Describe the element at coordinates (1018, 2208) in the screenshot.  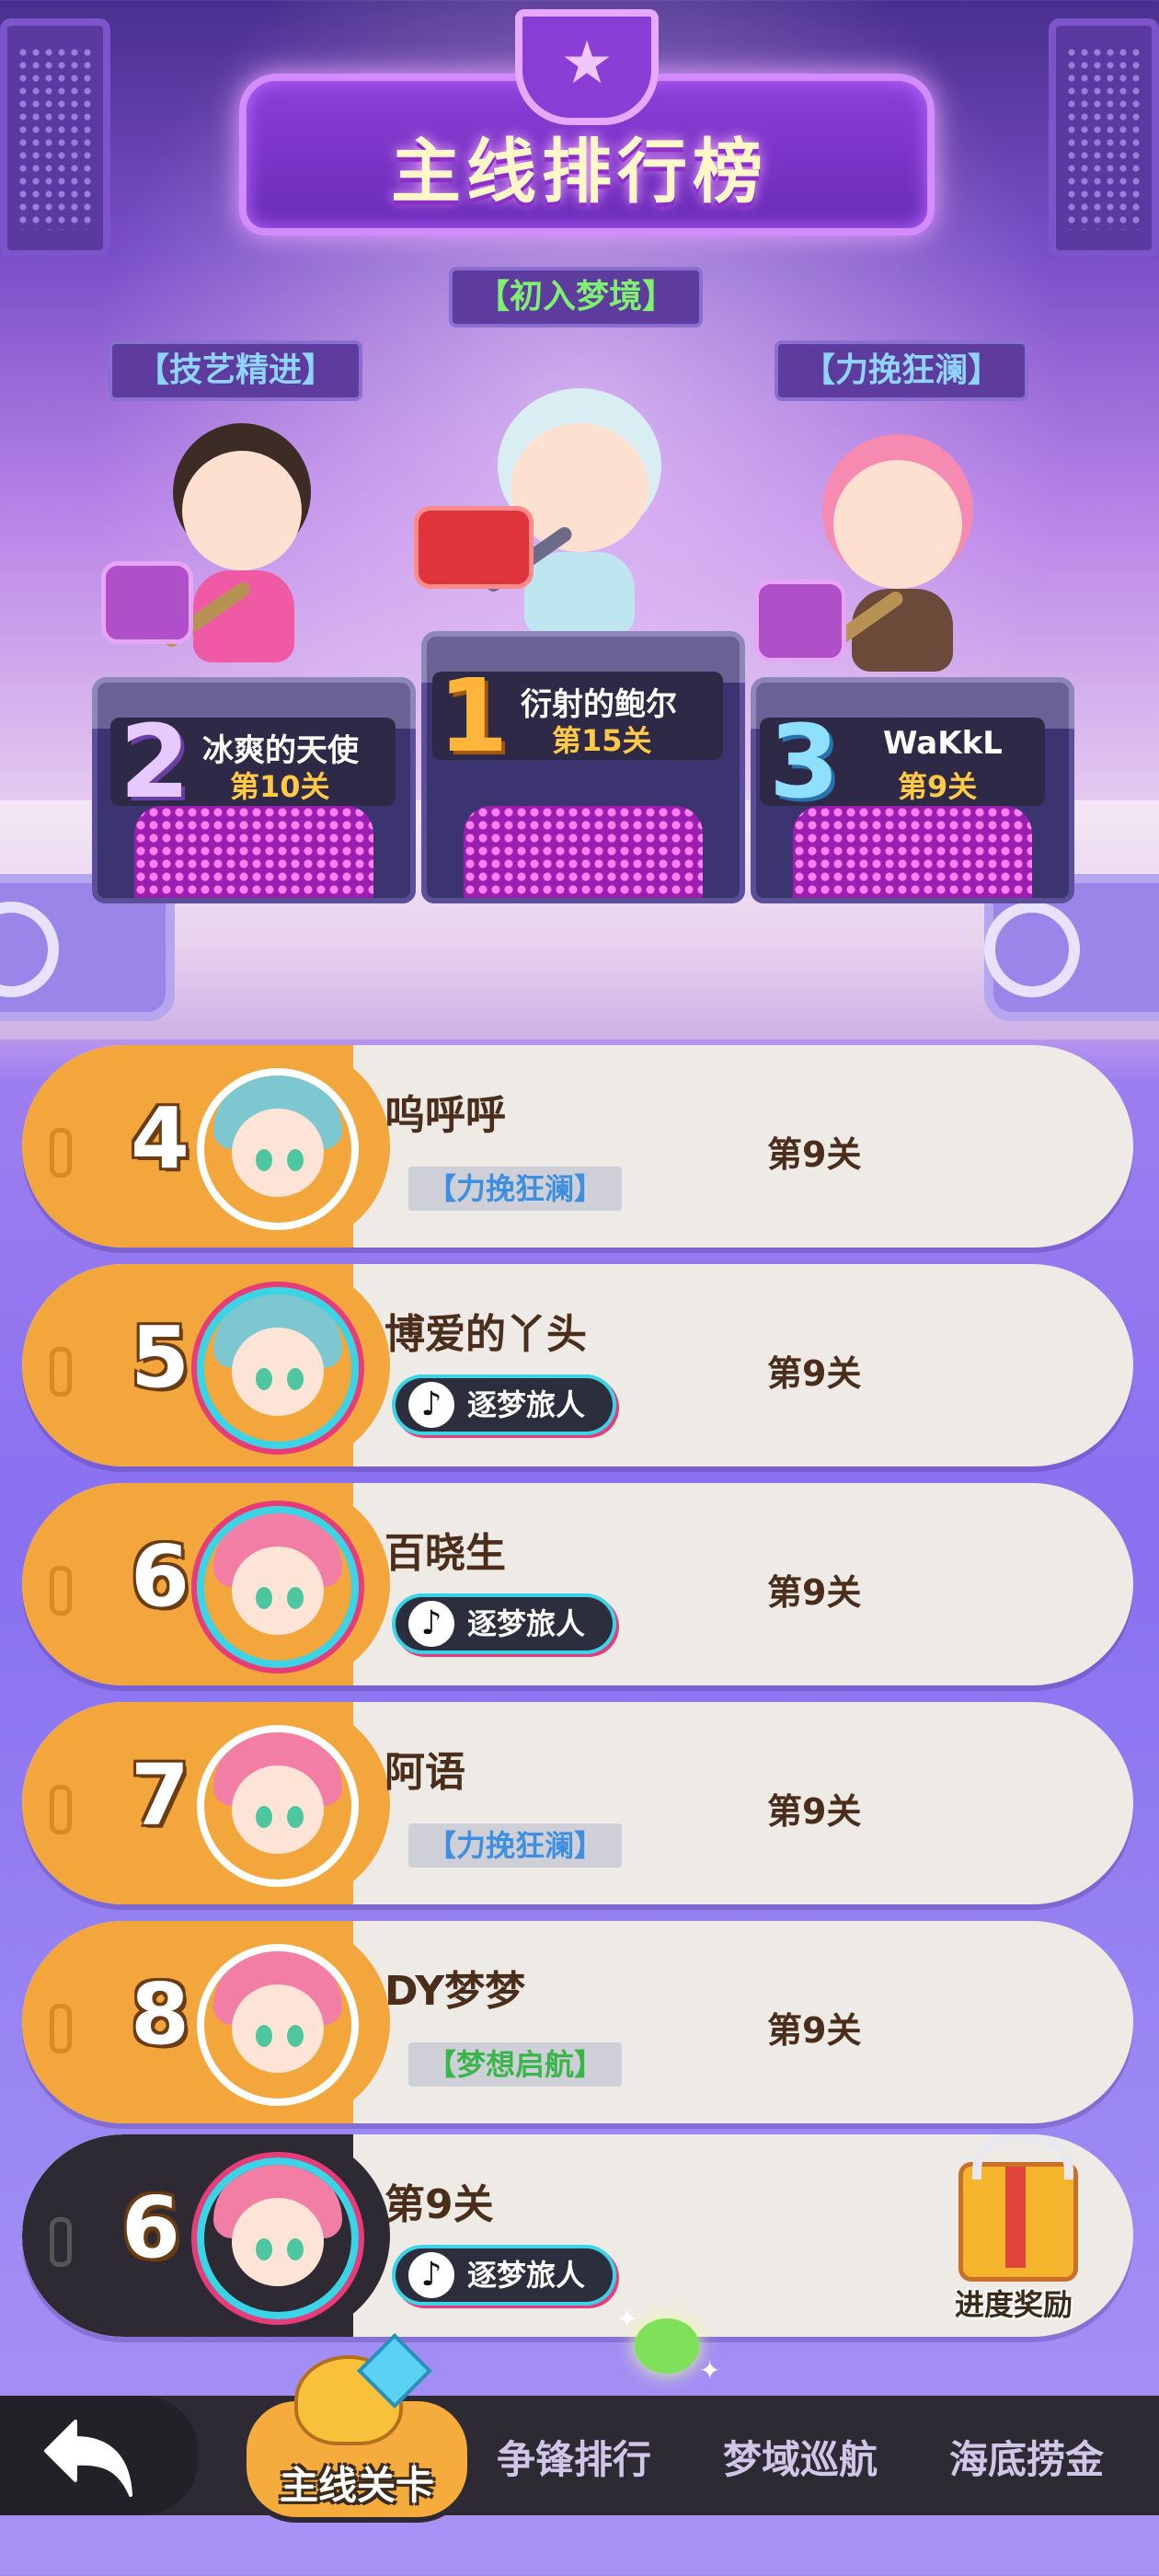
I see `gift-box-icon` at that location.